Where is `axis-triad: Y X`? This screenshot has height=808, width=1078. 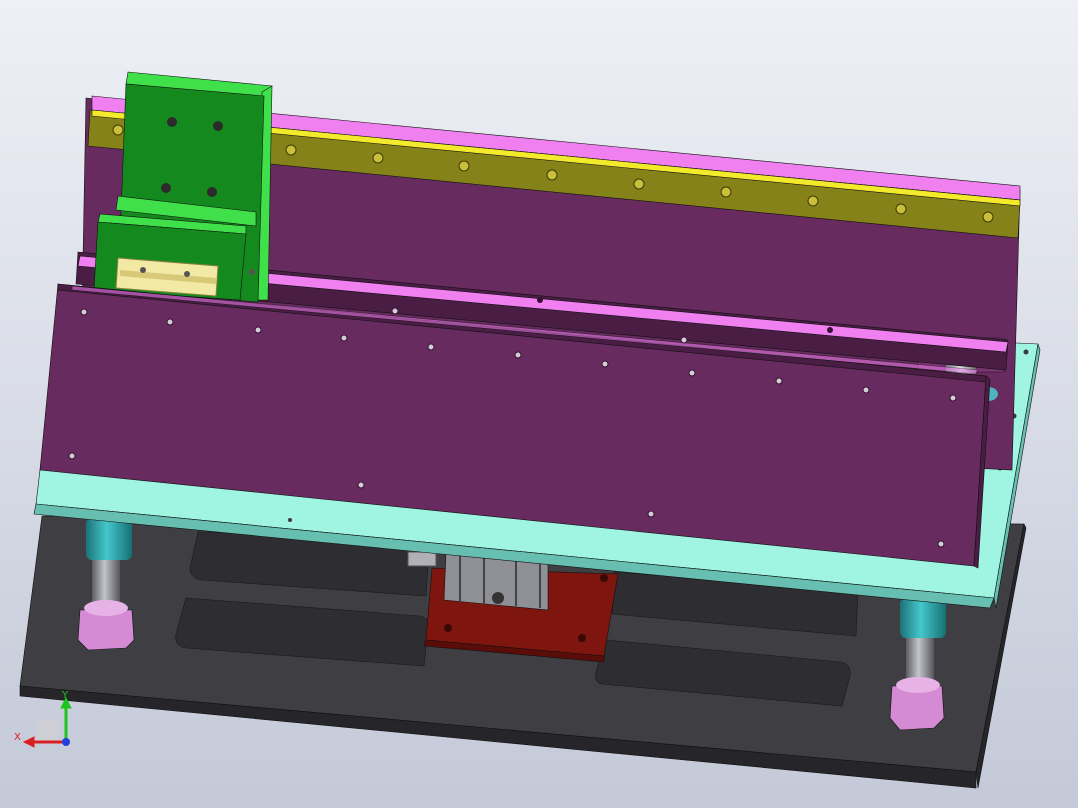 axis-triad: Y X is located at coordinates (45, 719).